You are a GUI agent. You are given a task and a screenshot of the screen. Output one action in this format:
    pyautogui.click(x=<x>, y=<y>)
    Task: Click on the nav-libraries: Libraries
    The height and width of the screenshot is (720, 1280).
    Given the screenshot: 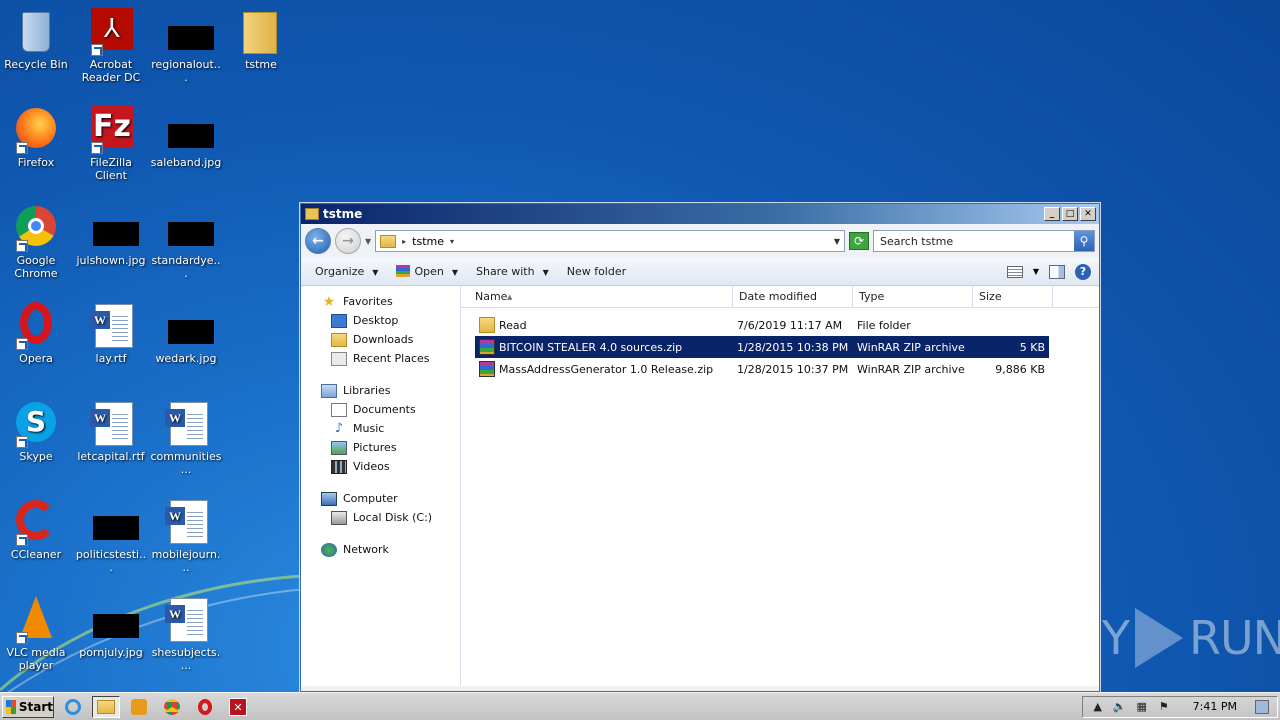 What is the action you would take?
    pyautogui.click(x=380, y=390)
    